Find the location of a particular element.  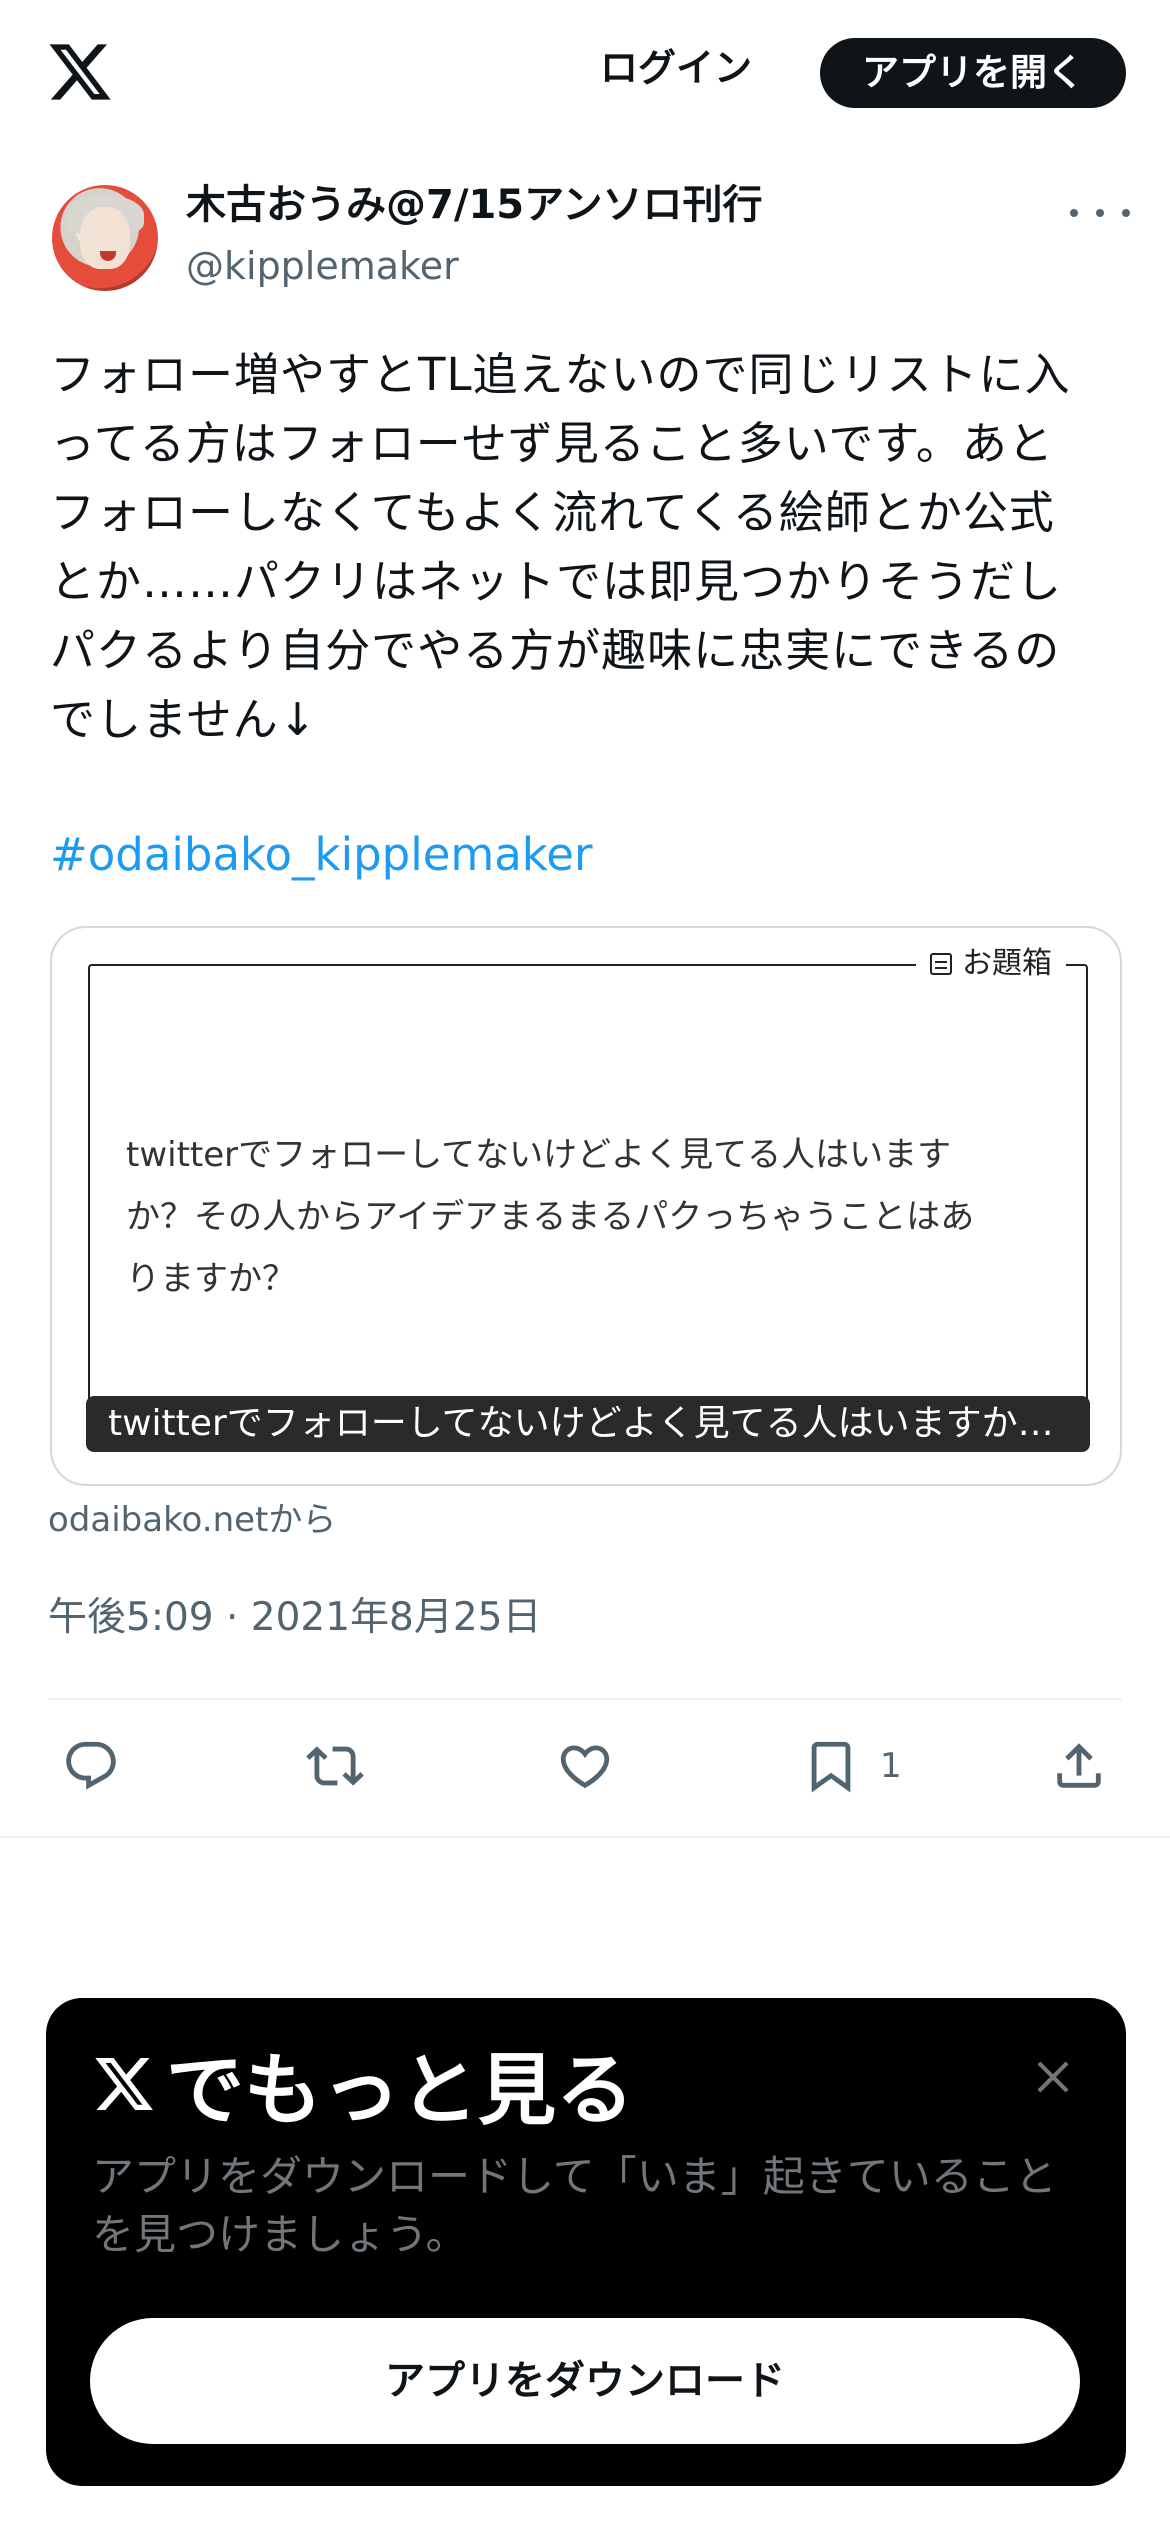

reply-button is located at coordinates (91, 1766).